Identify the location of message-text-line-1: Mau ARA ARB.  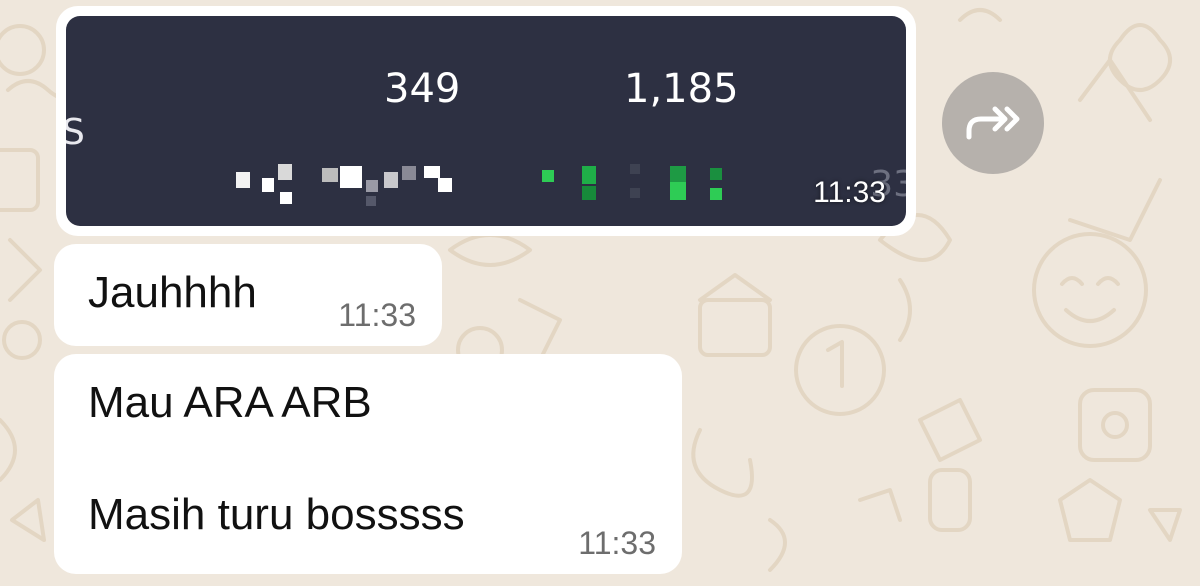
(230, 402).